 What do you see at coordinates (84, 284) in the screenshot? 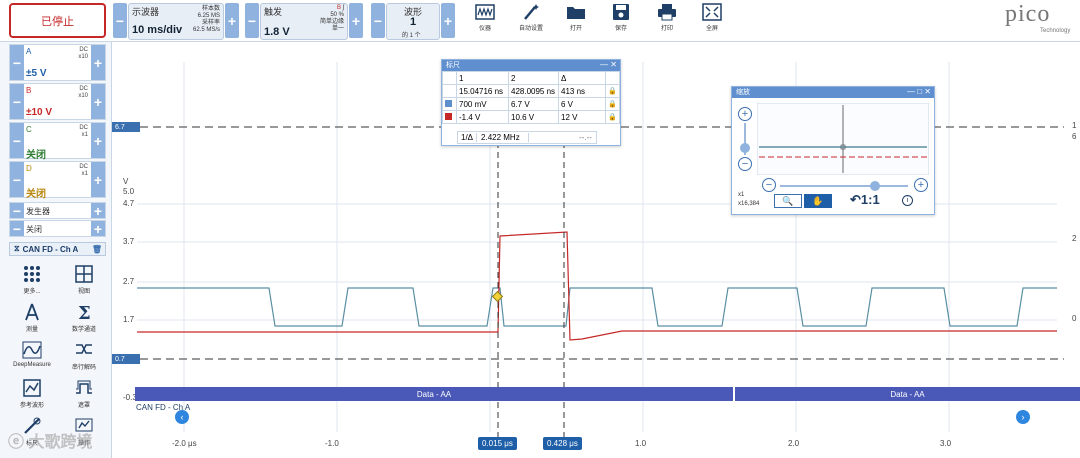
I see `tool-view-grid-button: 视图` at bounding box center [84, 284].